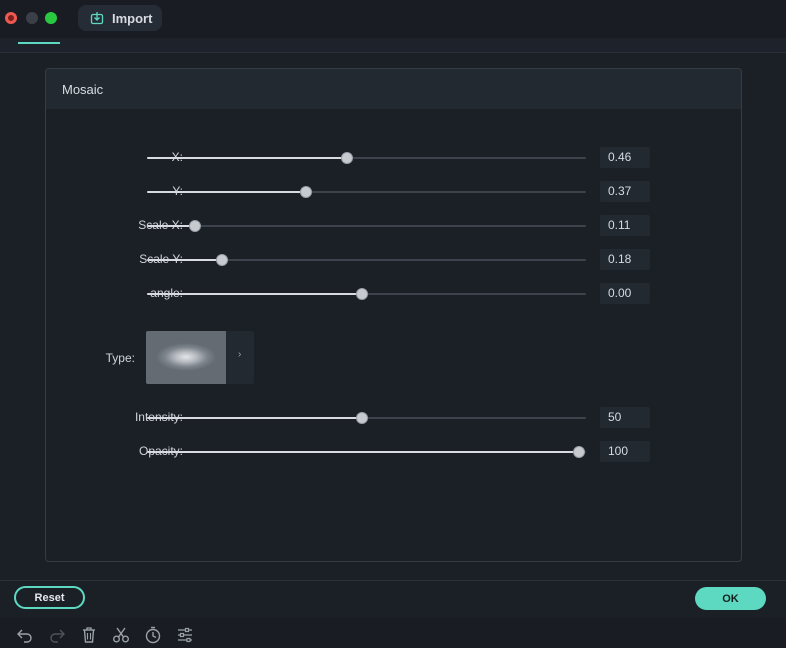  What do you see at coordinates (625, 451) in the screenshot?
I see `value-field: 100` at bounding box center [625, 451].